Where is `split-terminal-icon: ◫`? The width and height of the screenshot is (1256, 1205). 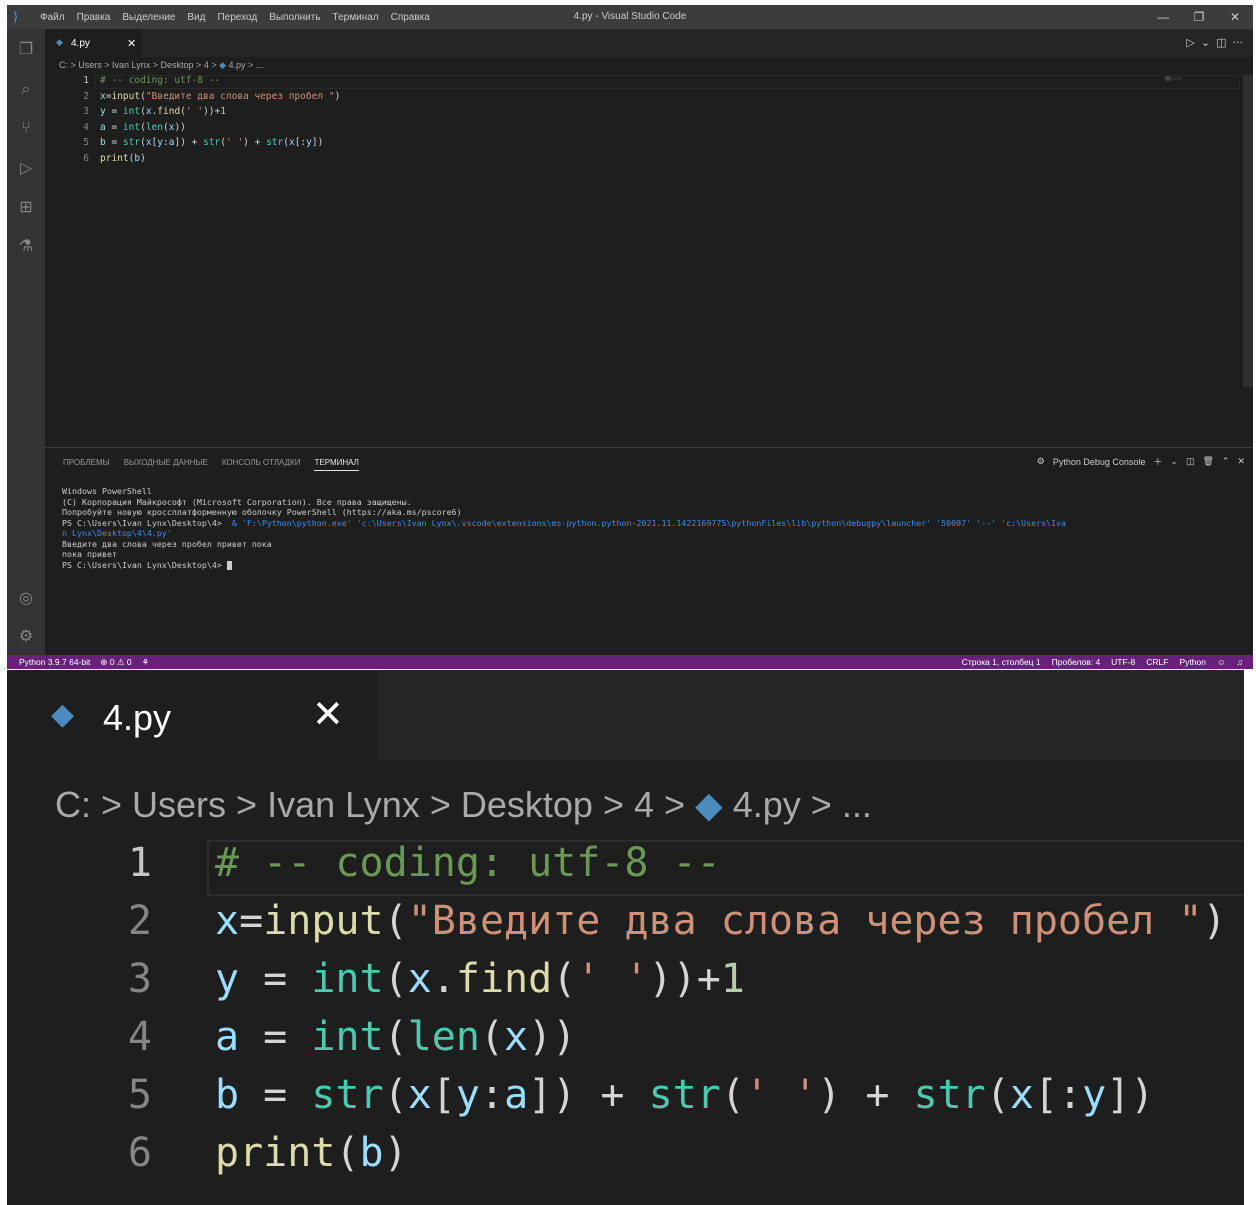 split-terminal-icon: ◫ is located at coordinates (1190, 461).